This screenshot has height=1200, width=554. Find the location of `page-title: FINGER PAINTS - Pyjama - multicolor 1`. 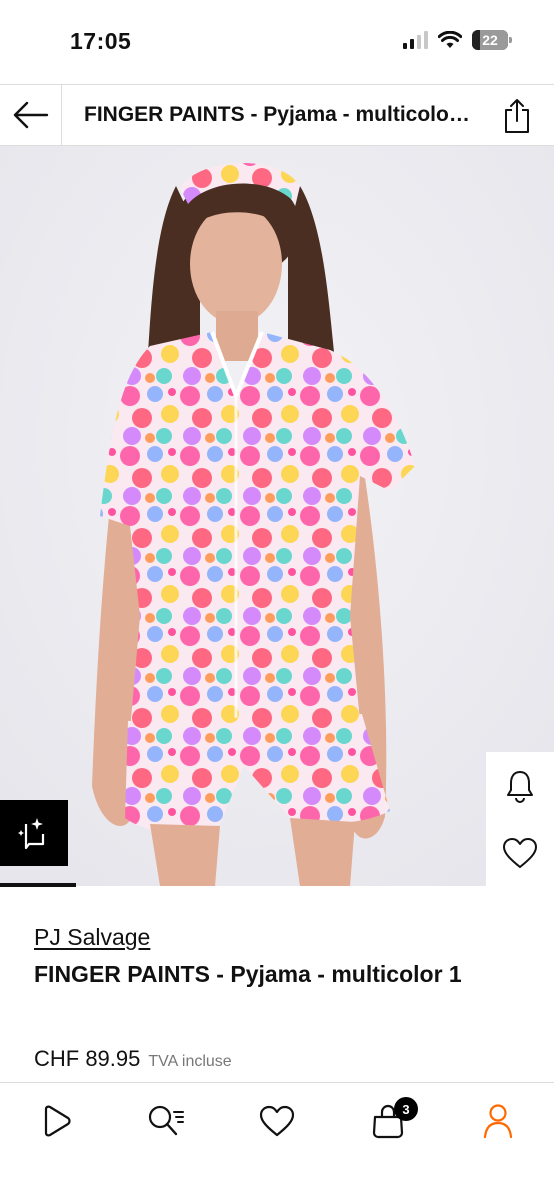

page-title: FINGER PAINTS - Pyjama - multicolor 1 is located at coordinates (279, 114).